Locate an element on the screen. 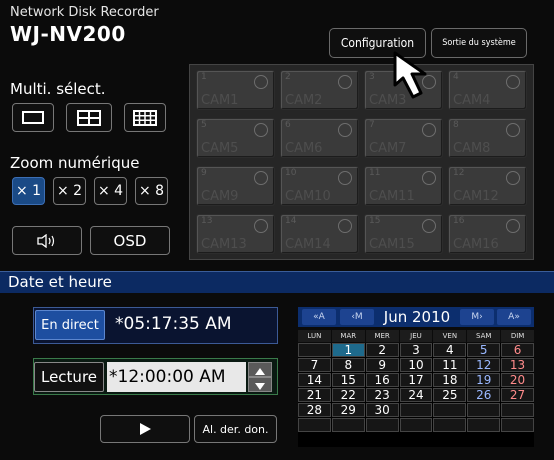  calendar-day: 22 is located at coordinates (348, 395).